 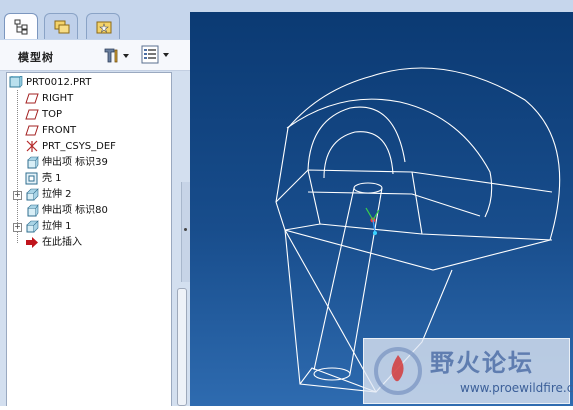 I want to click on tab-model-tree, so click(x=21, y=26).